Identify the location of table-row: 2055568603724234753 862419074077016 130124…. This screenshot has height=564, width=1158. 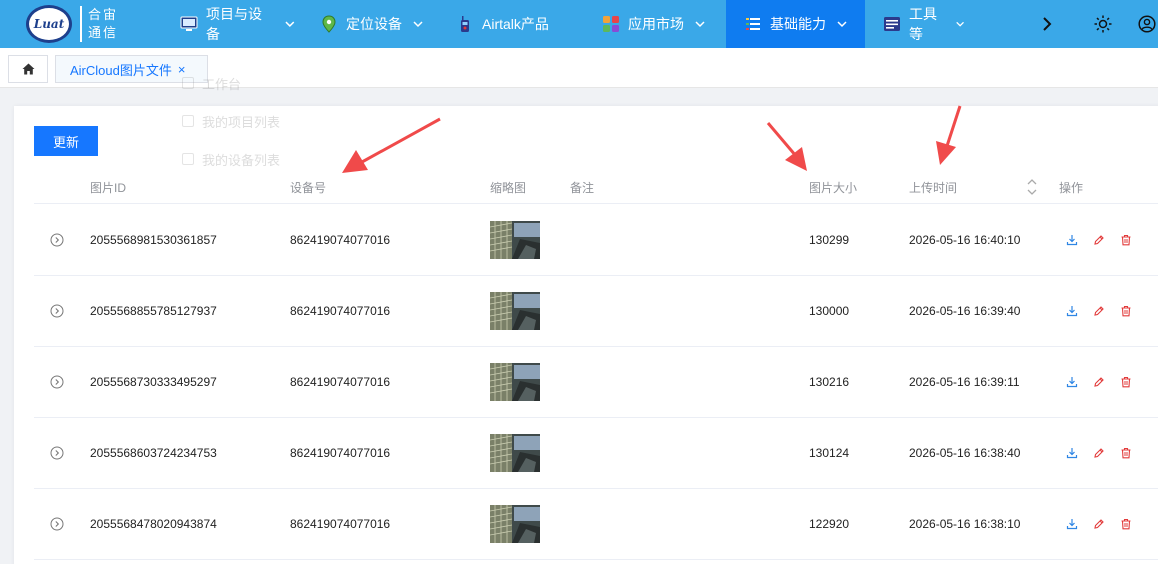
(596, 453).